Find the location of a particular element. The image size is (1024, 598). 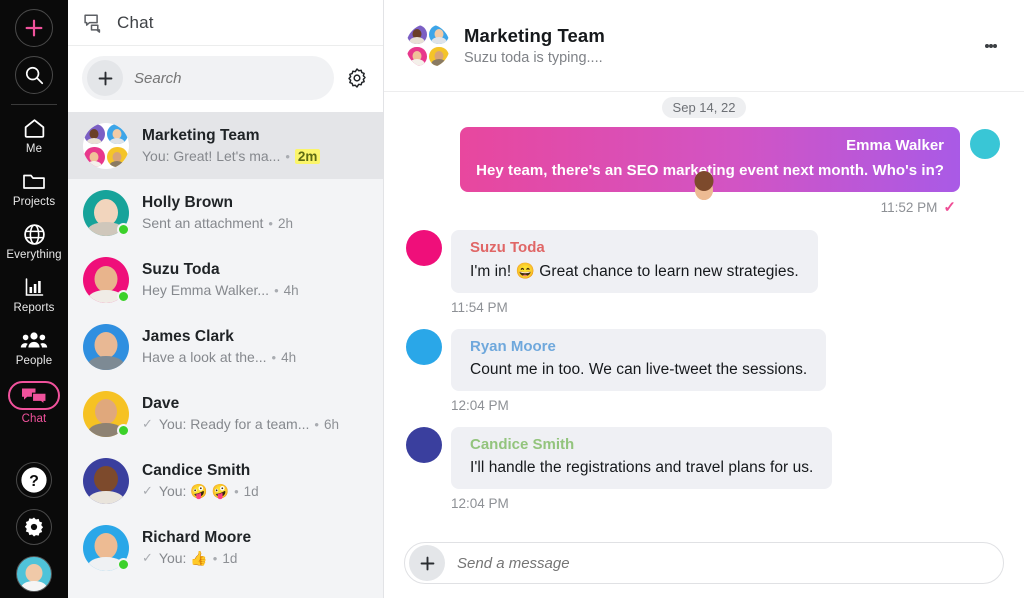

attach-button is located at coordinates (427, 563).